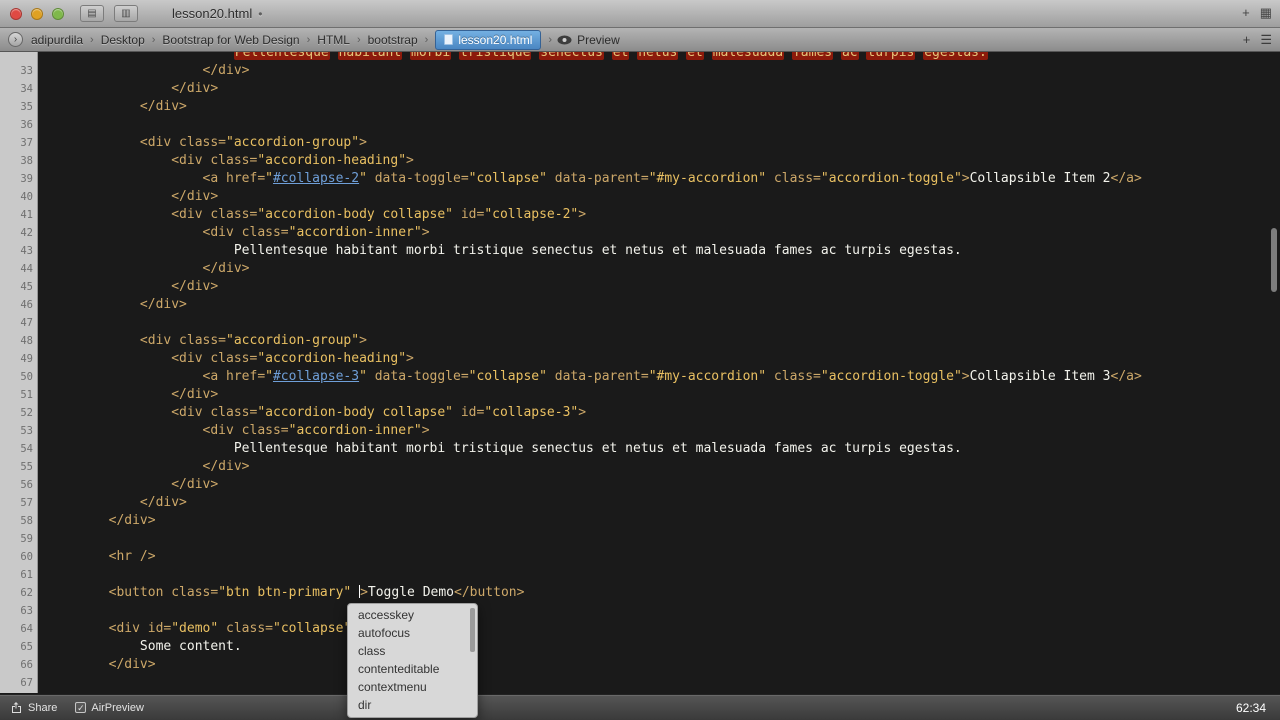 Image resolution: width=1280 pixels, height=720 pixels. What do you see at coordinates (1040, 376) in the screenshot?
I see `code-token: Collapsible Item 3` at bounding box center [1040, 376].